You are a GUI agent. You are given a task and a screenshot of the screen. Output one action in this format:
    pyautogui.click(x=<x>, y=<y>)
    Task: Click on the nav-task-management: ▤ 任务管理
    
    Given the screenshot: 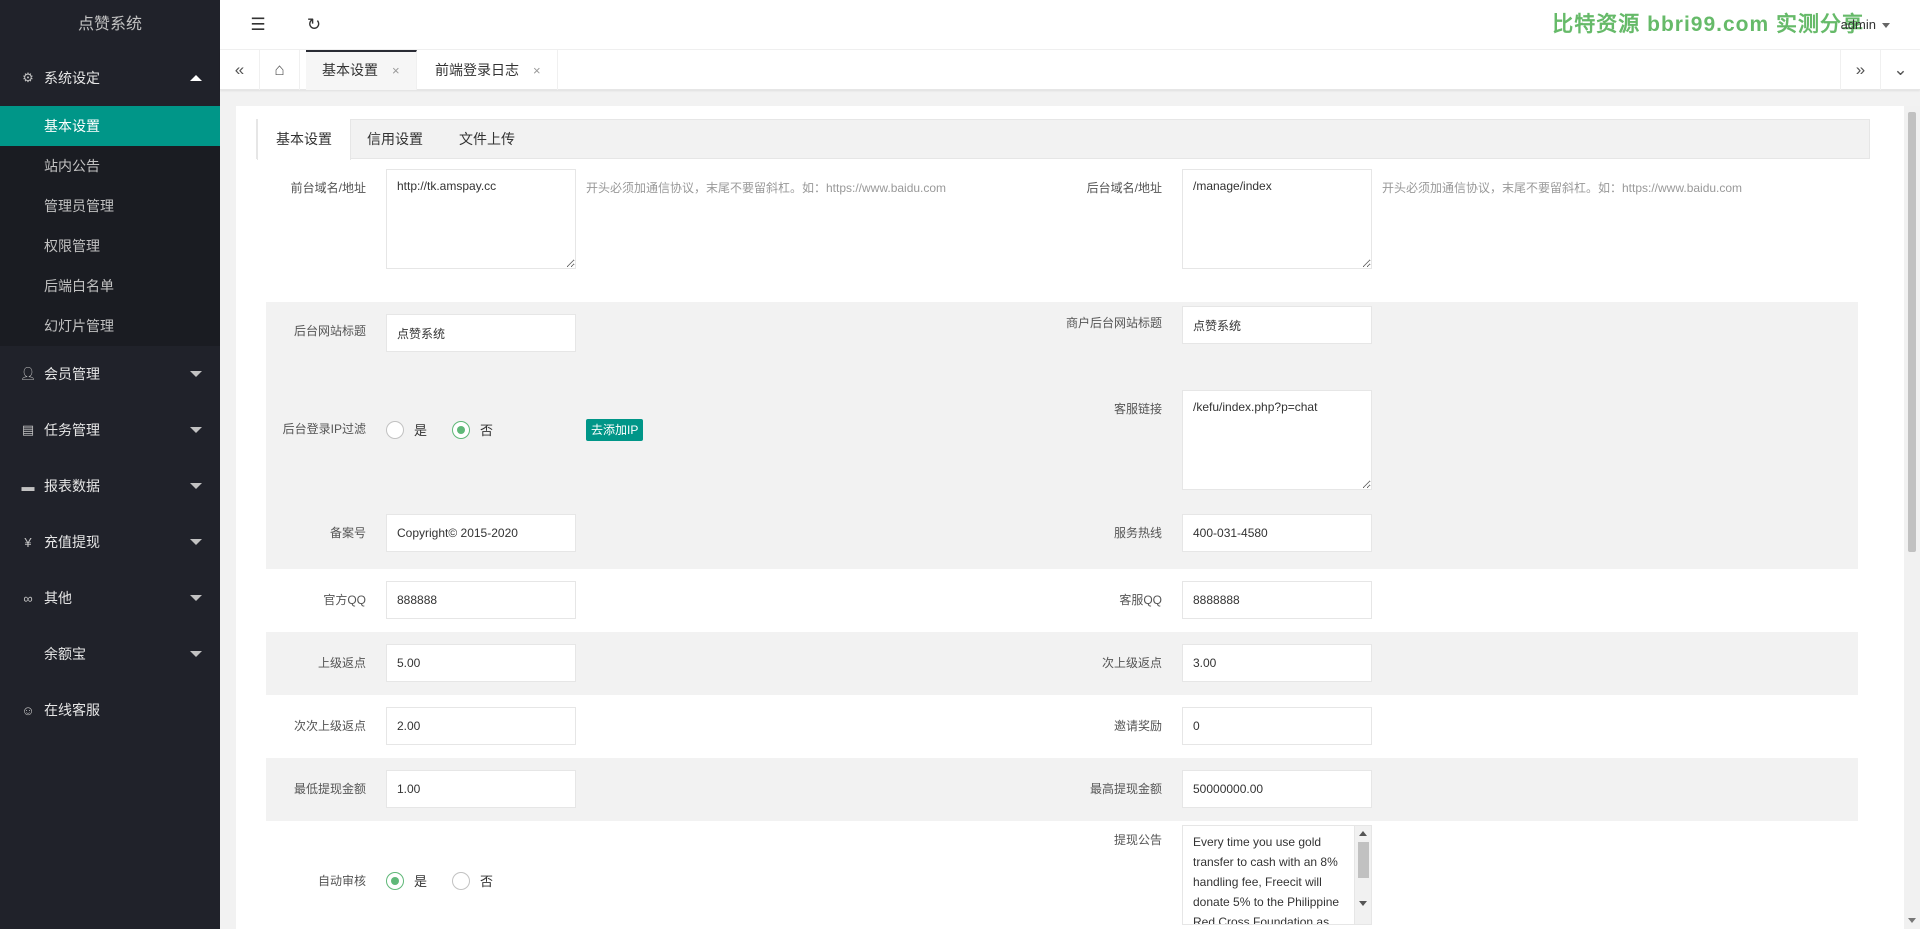 What is the action you would take?
    pyautogui.click(x=110, y=430)
    